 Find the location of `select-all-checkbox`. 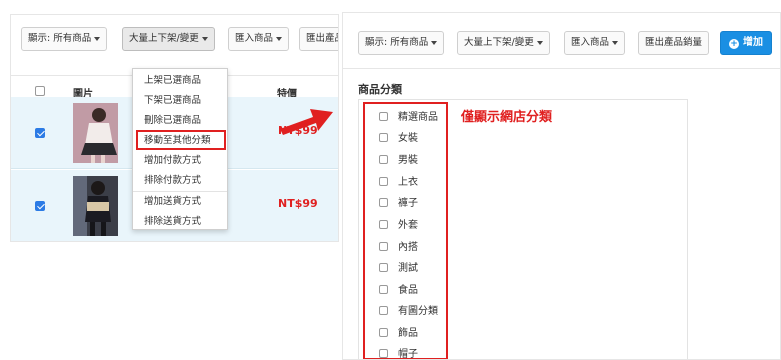

select-all-checkbox is located at coordinates (40, 91).